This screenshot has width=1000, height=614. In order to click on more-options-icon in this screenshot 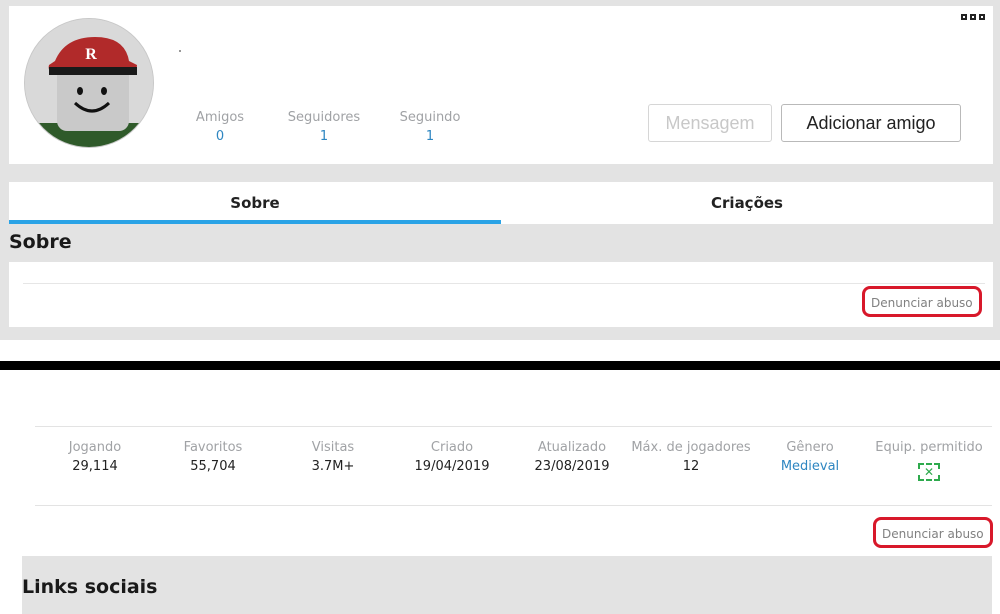, I will do `click(973, 17)`.